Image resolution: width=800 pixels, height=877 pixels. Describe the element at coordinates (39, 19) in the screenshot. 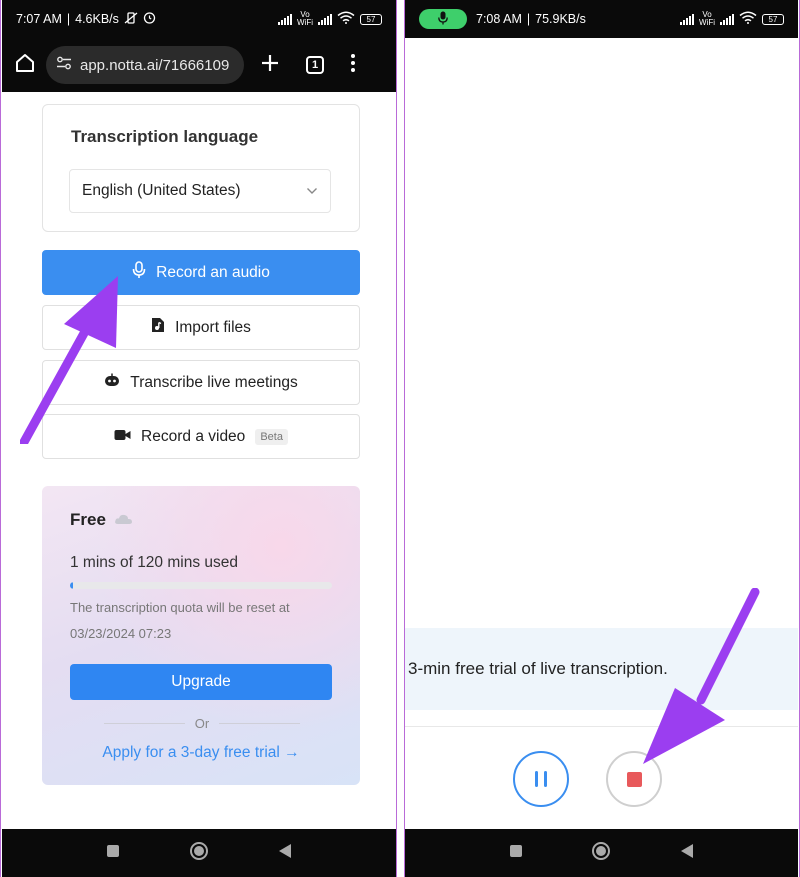

I see `status-time: 7:07 AM` at that location.